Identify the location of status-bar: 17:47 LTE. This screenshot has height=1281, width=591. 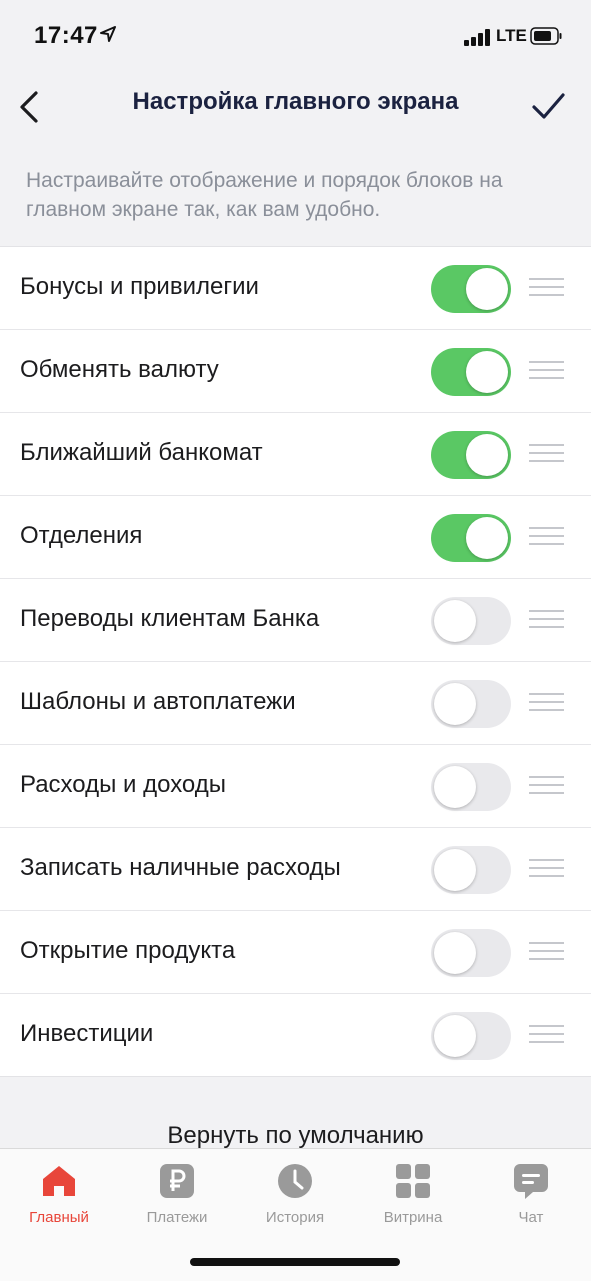
(295, 36).